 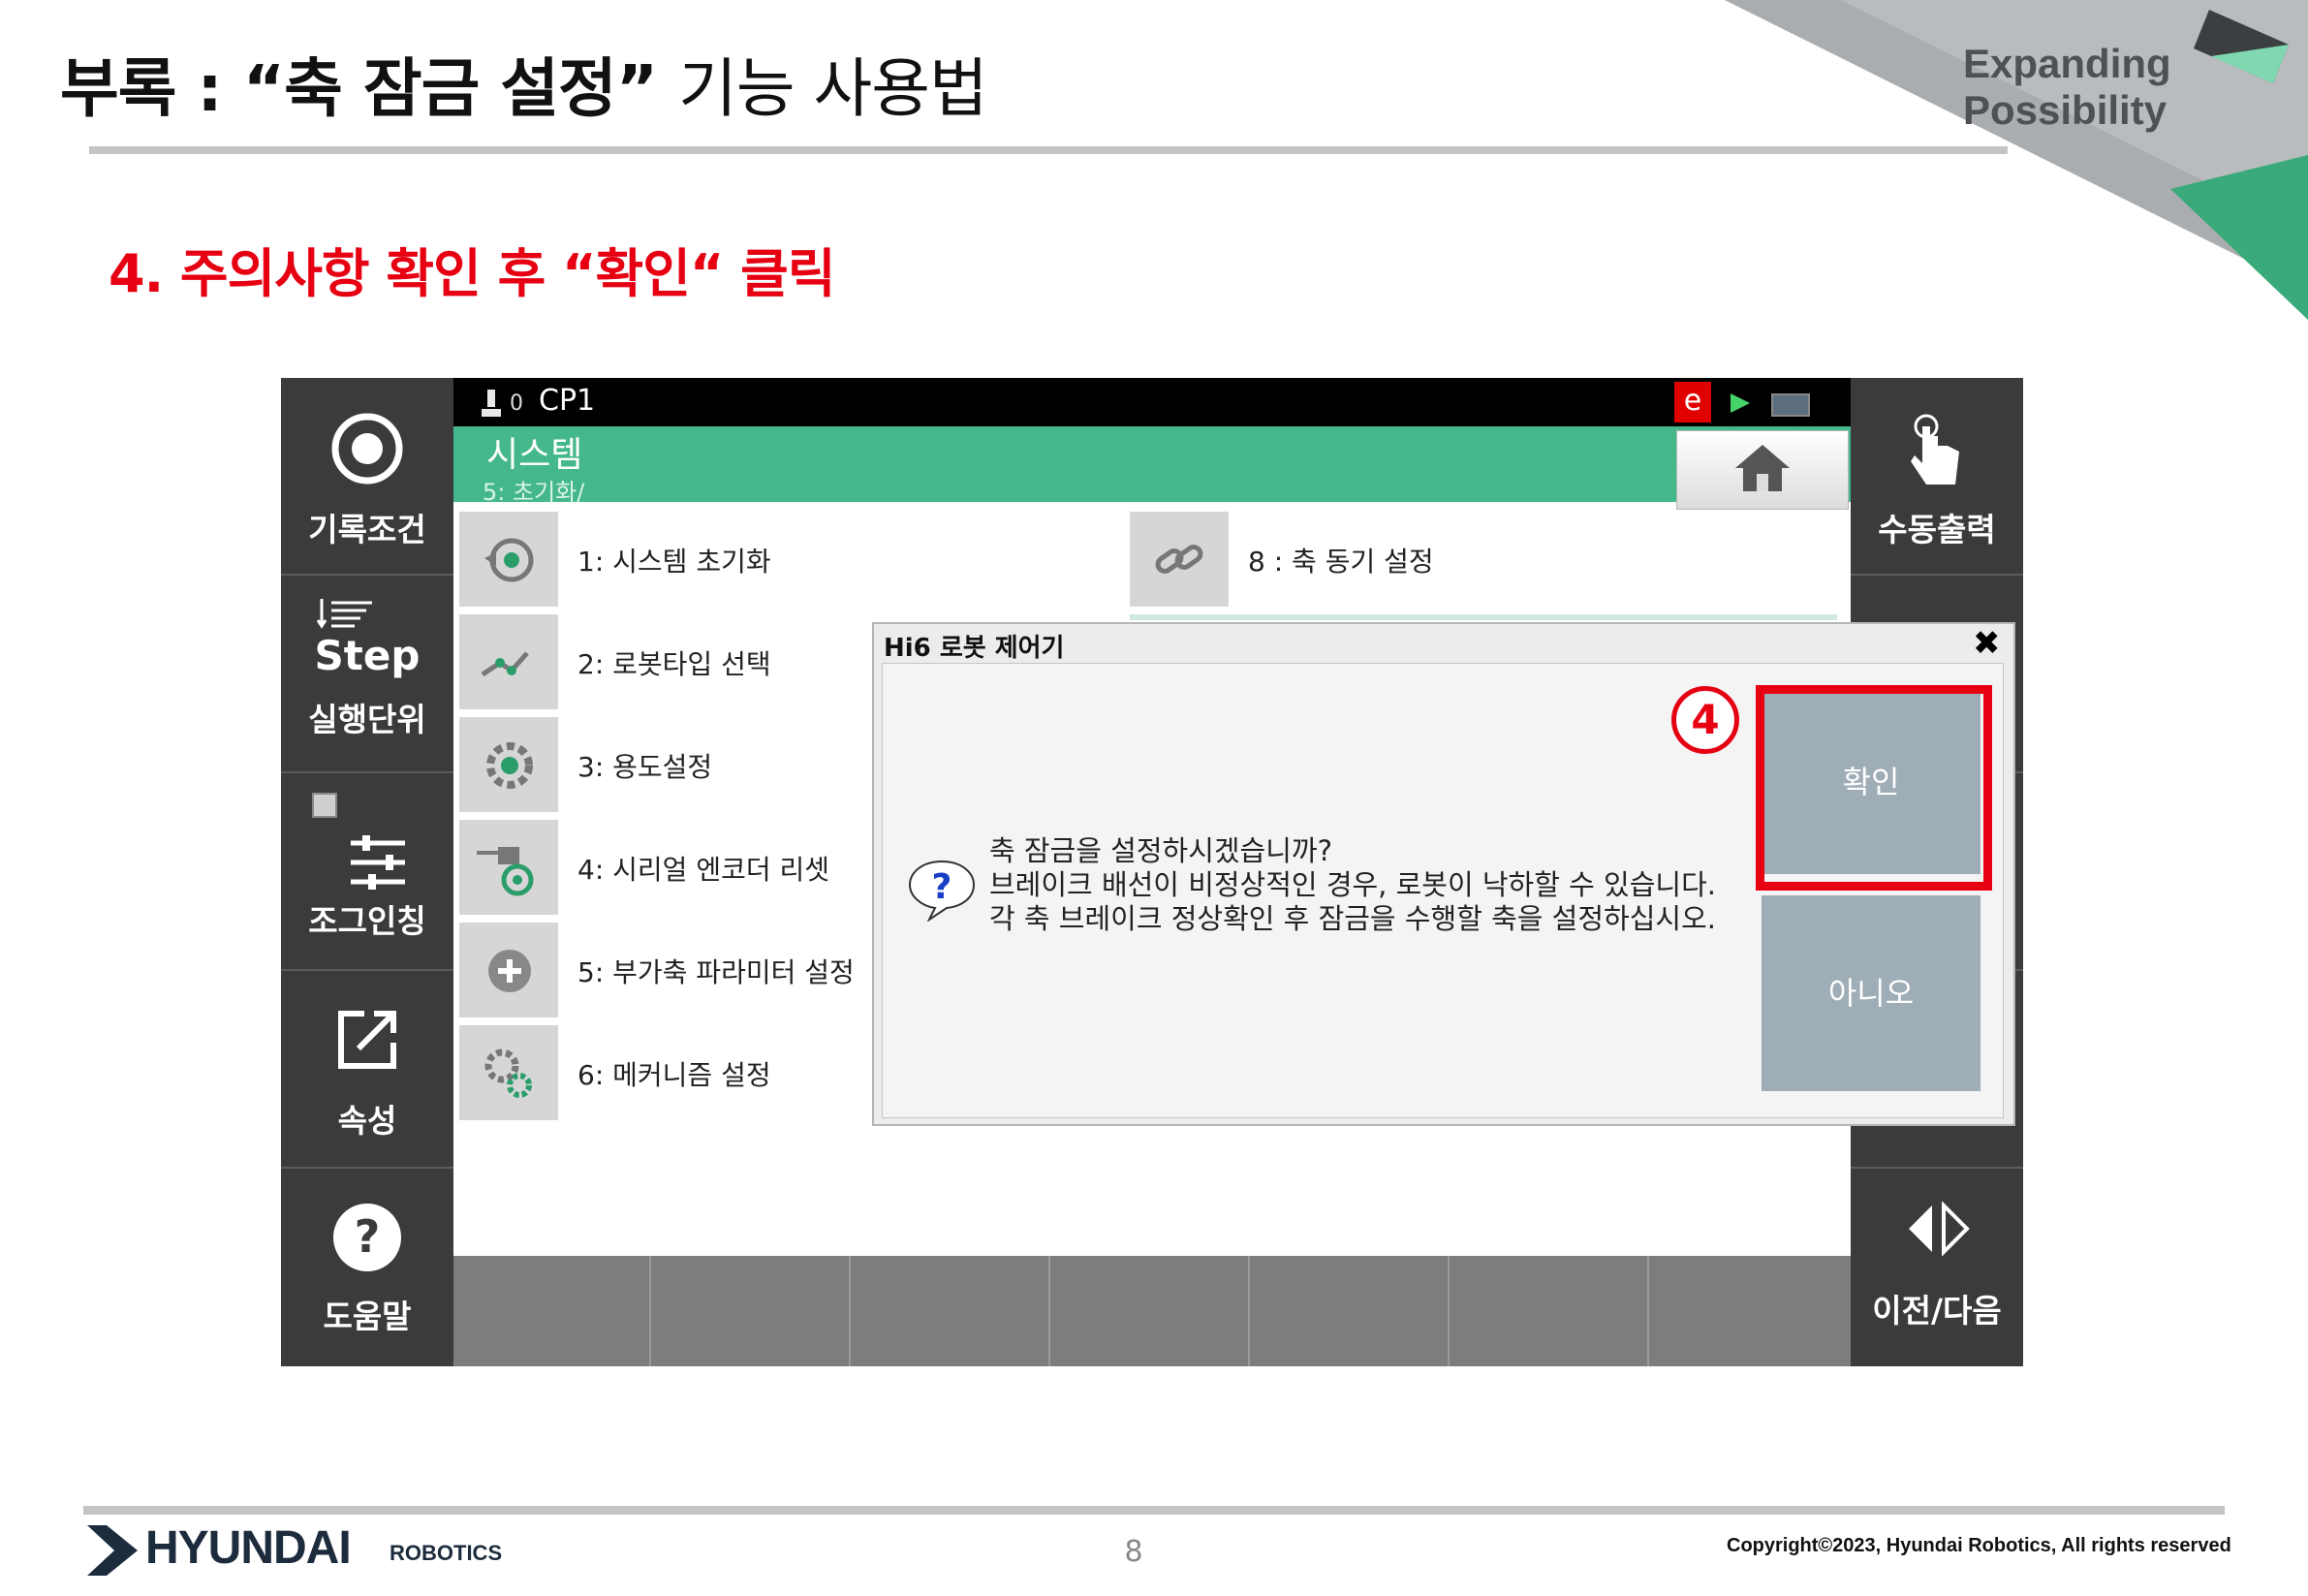 I want to click on checkbox-icon, so click(x=324, y=805).